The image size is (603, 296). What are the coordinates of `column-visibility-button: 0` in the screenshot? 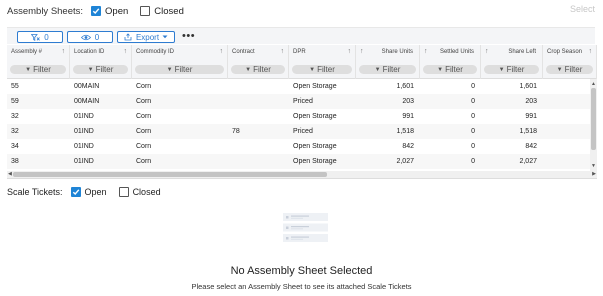 It's located at (90, 37).